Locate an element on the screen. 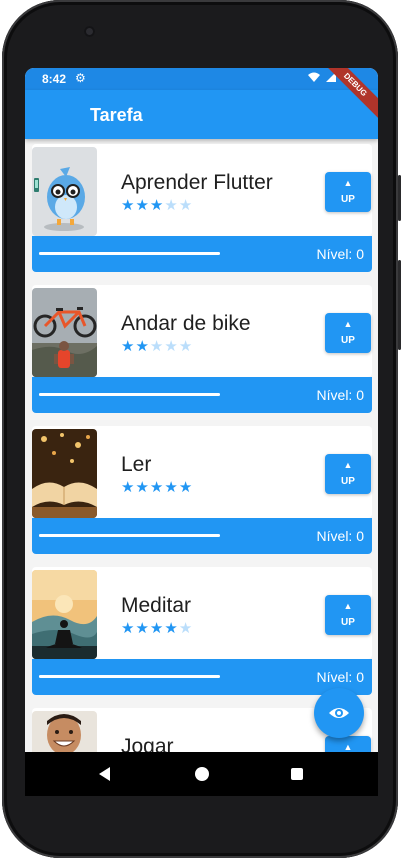  recent-apps-icon is located at coordinates (297, 774).